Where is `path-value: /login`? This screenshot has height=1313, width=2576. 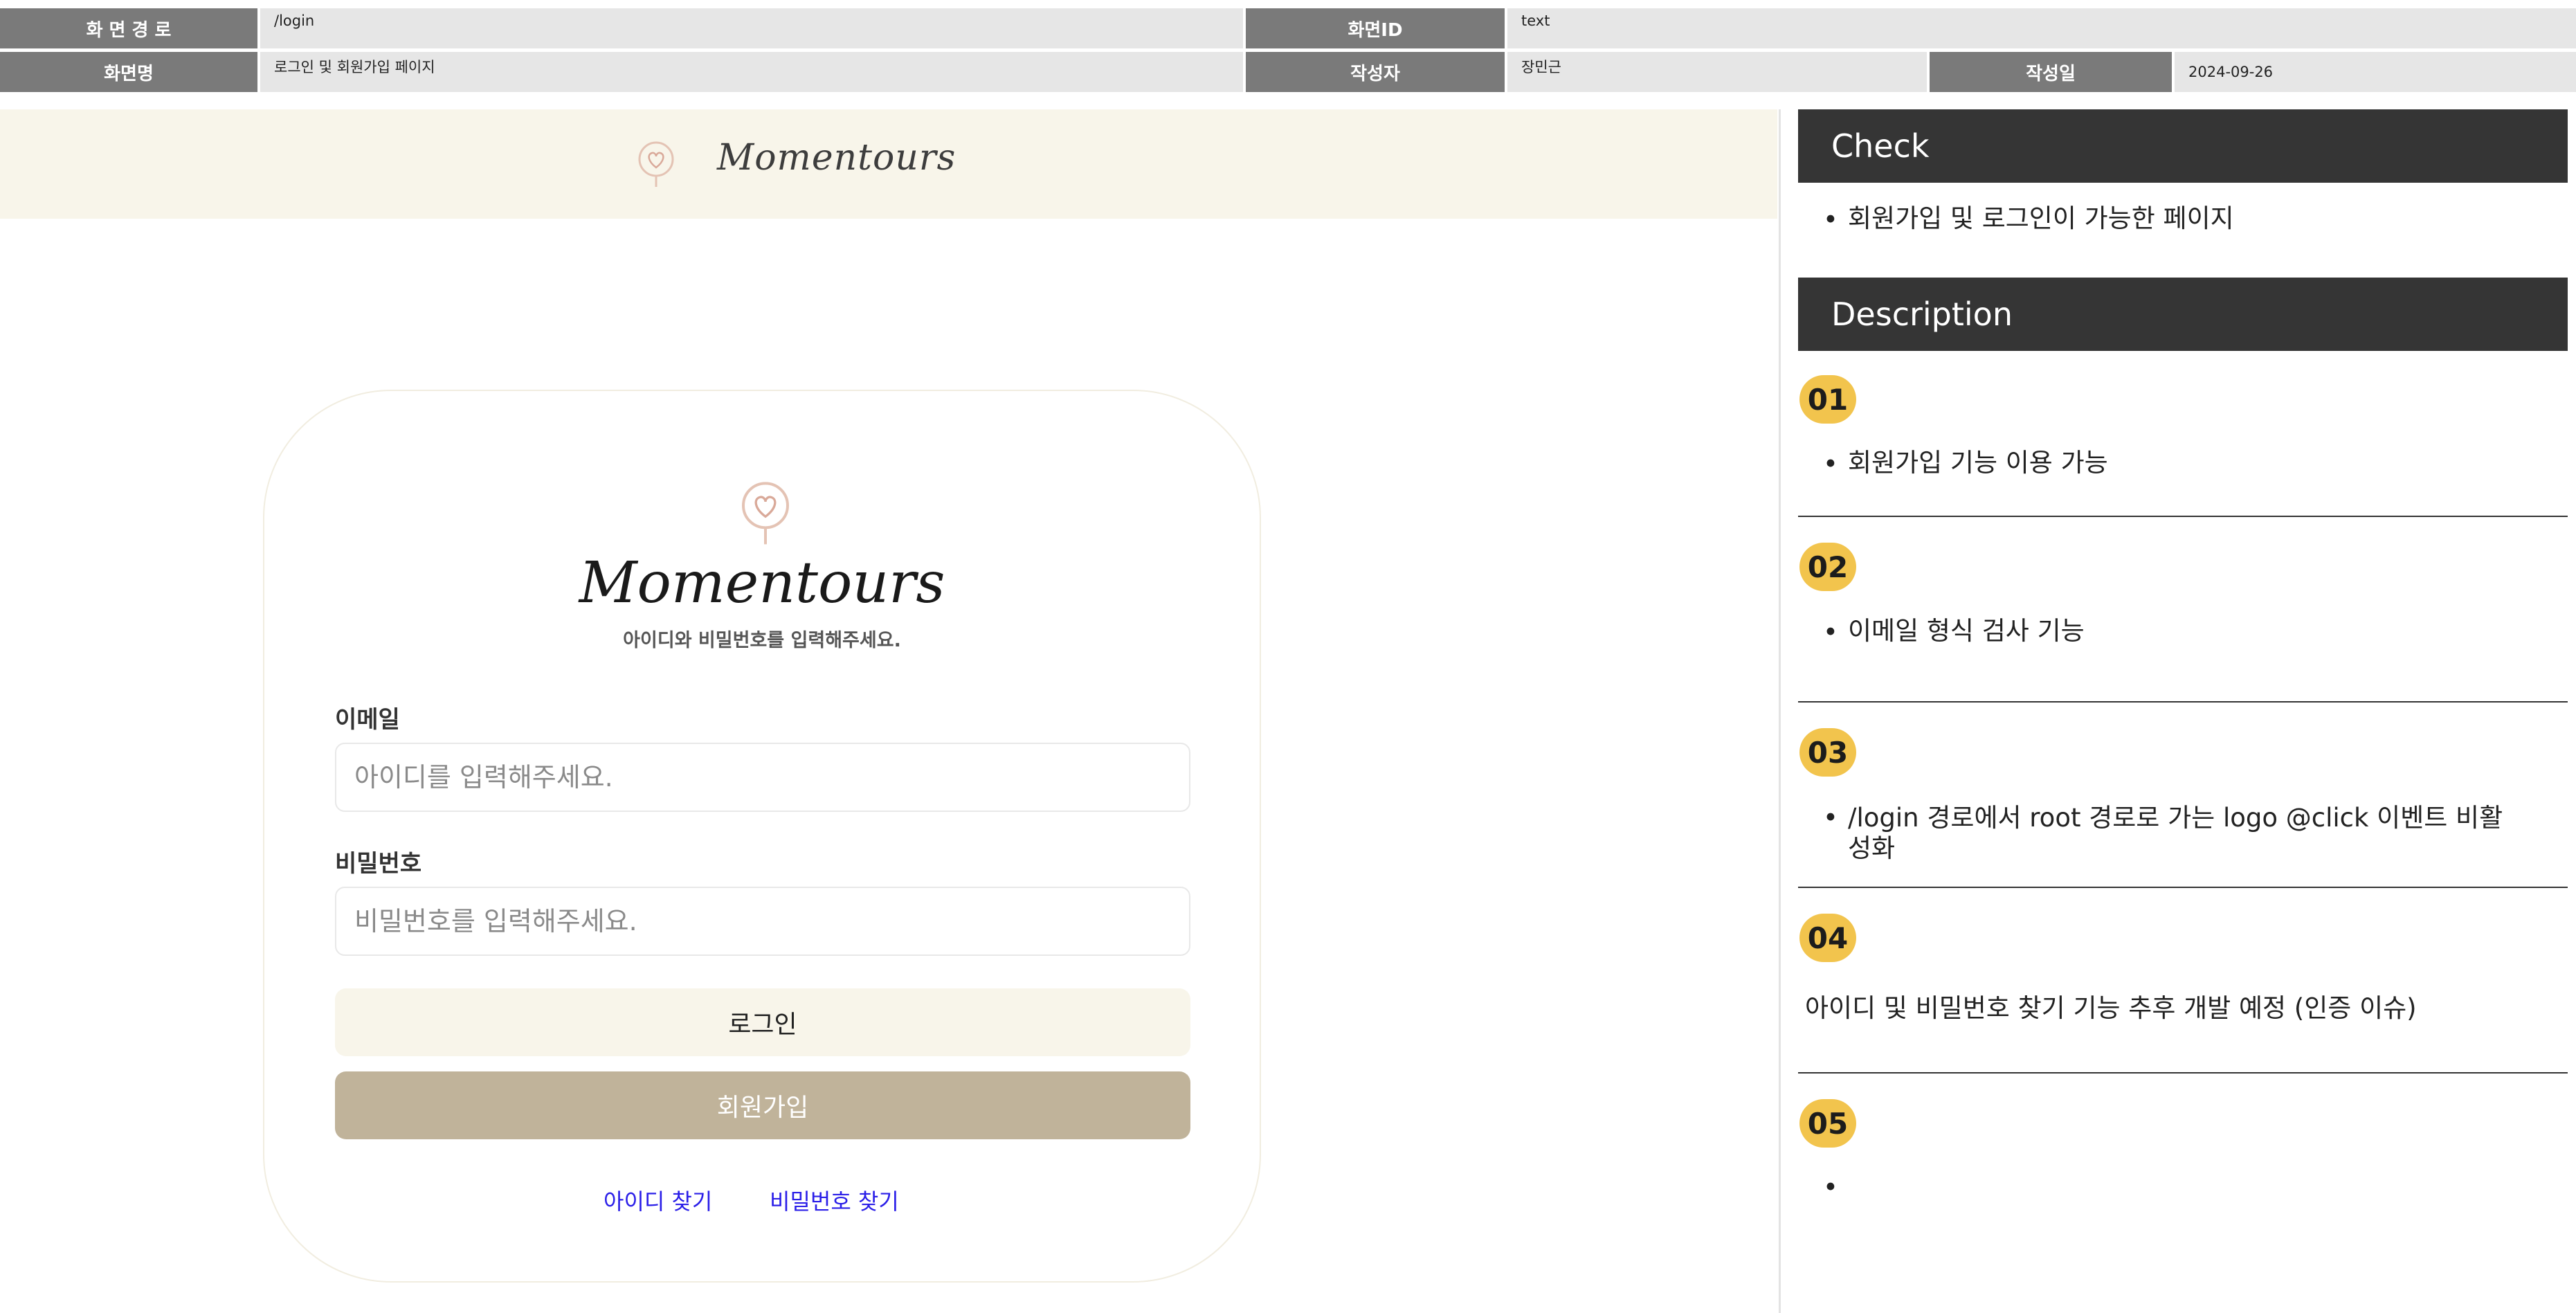 path-value: /login is located at coordinates (751, 28).